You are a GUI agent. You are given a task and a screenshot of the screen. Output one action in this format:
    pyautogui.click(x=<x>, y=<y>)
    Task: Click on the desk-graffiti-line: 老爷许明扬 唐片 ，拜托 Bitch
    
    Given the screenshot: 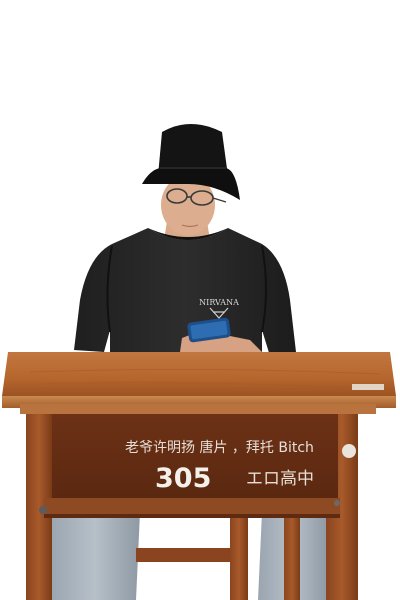 What is the action you would take?
    pyautogui.click(x=219, y=447)
    